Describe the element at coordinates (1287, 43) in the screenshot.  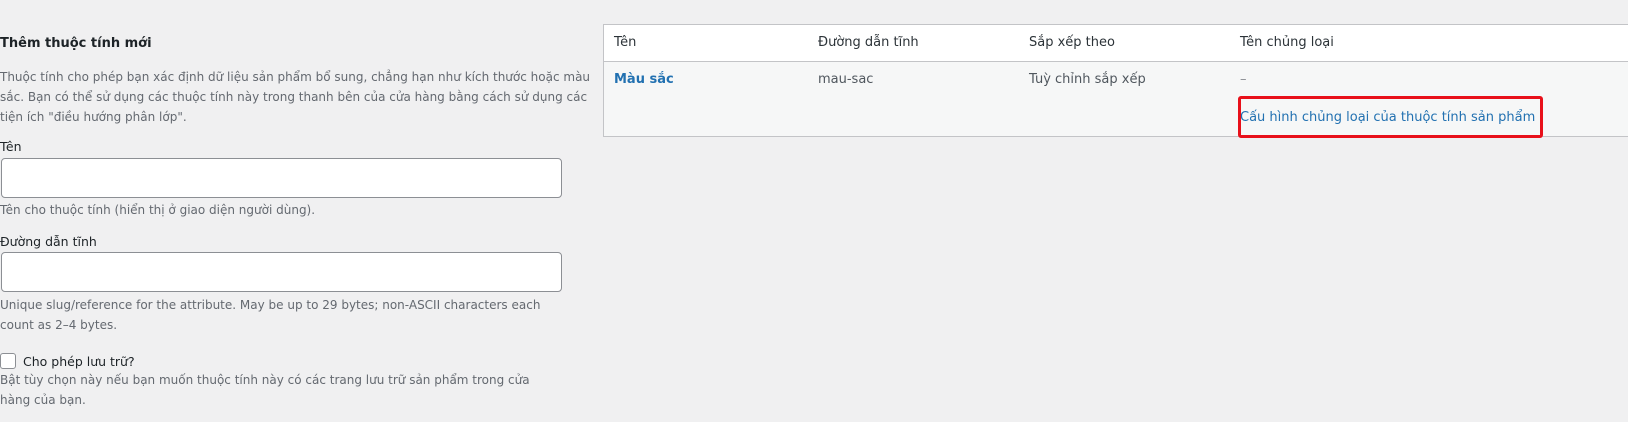
I see `column-header-terms: Tên chủng loại` at that location.